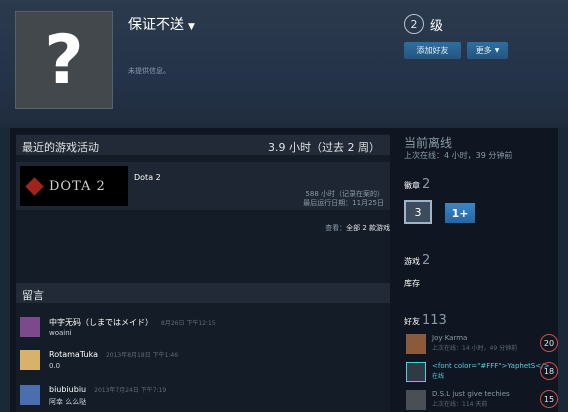 The width and height of the screenshot is (568, 412). Describe the element at coordinates (336, 228) in the screenshot. I see `view-all-prefix: 查看：` at that location.